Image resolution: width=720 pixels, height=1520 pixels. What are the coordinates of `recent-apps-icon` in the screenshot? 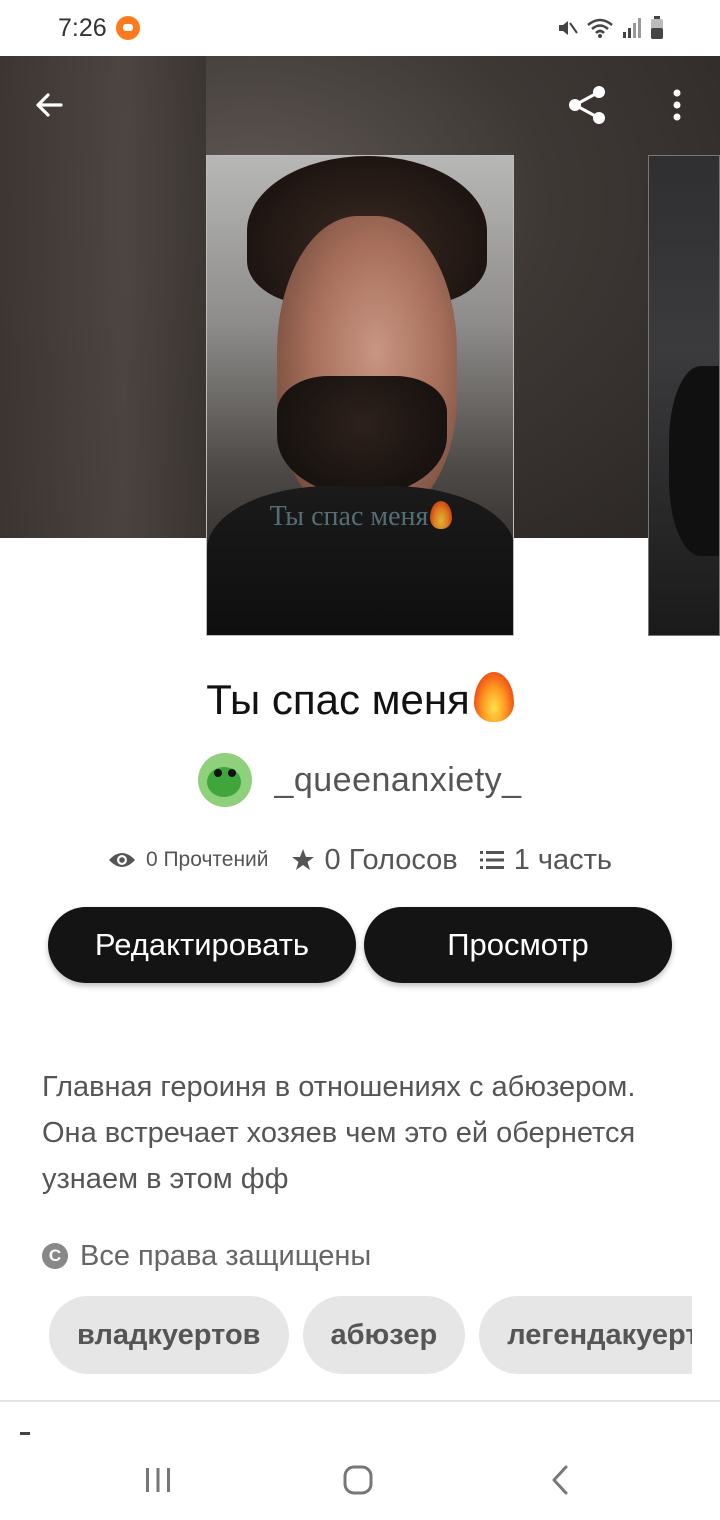 It's located at (158, 1480).